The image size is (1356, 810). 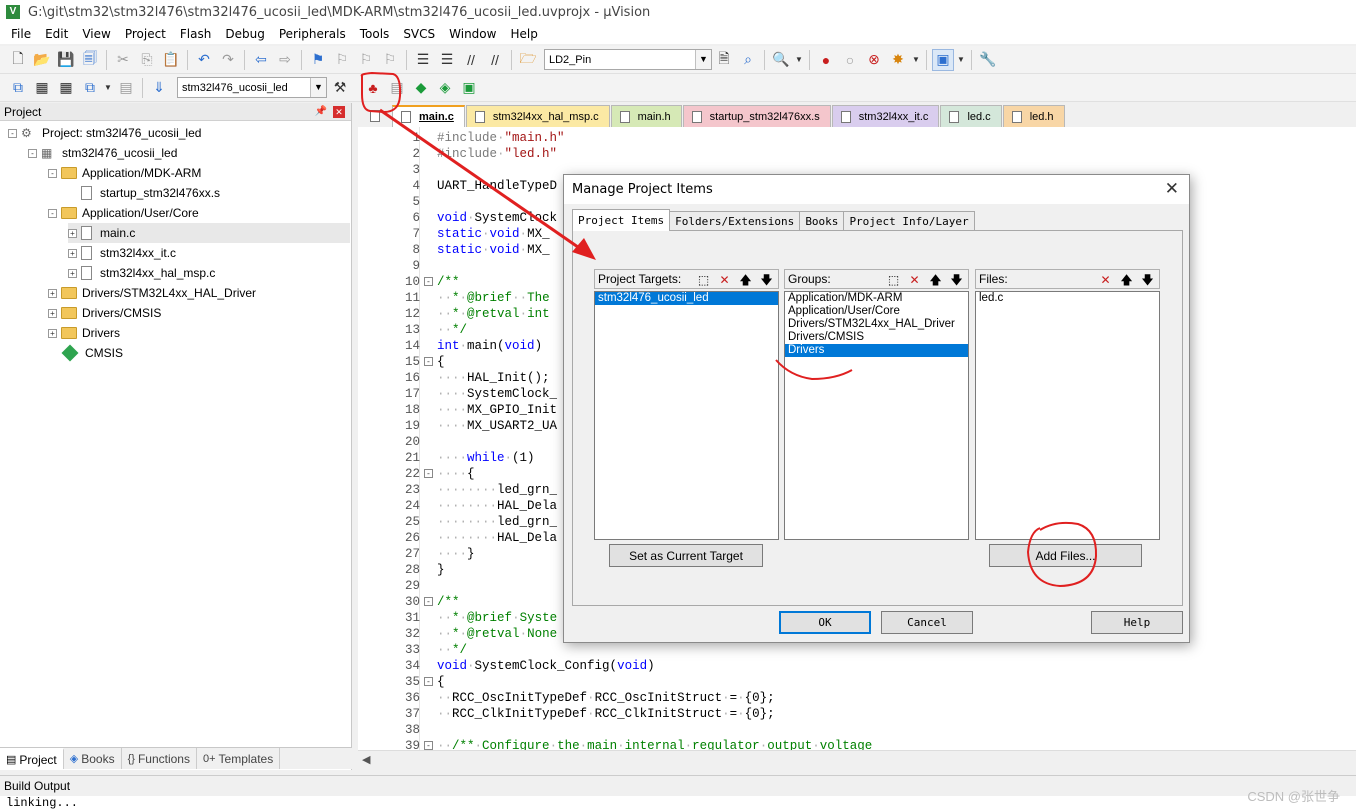 What do you see at coordinates (686, 555) in the screenshot?
I see `set-as-current-target-button: Set as Current Target` at bounding box center [686, 555].